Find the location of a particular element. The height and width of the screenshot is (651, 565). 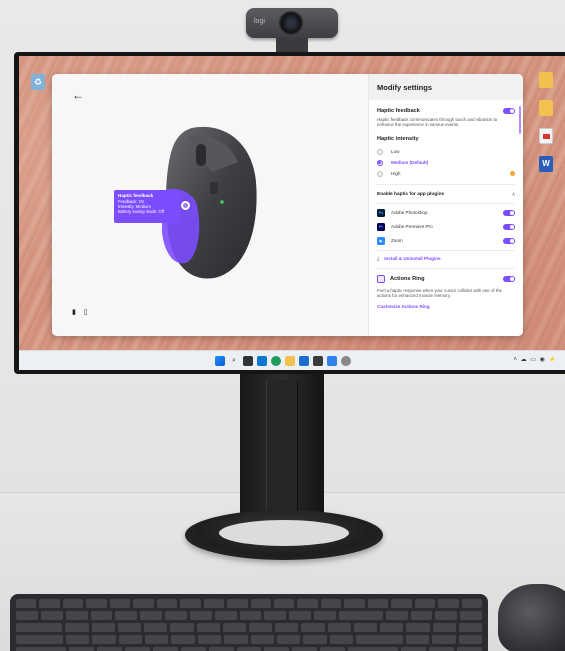

radio-label: Medium (Default) is located at coordinates (410, 163).